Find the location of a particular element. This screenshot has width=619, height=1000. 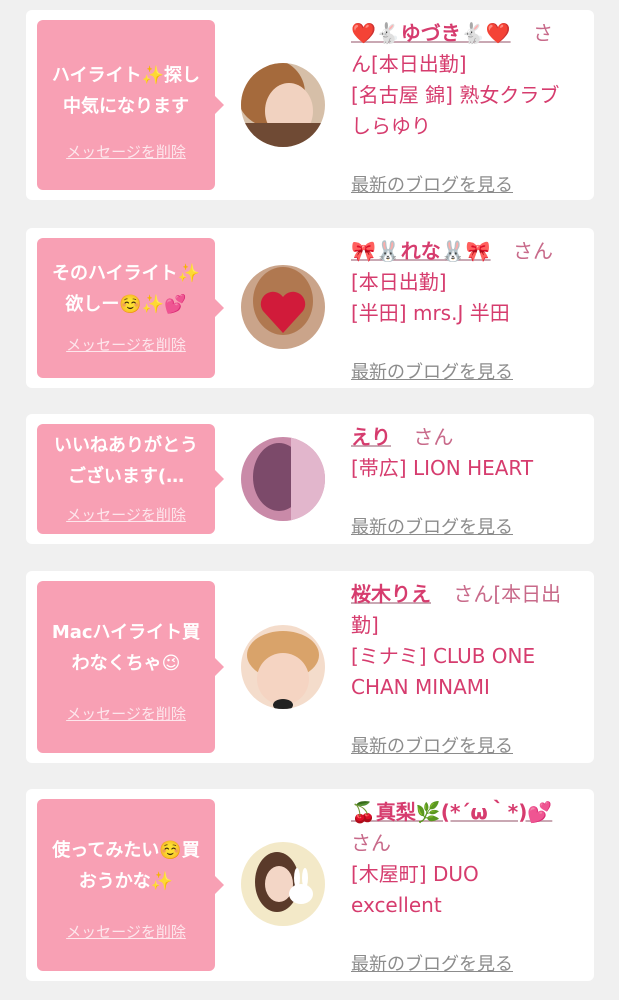

status-text: ん[本日出勤] is located at coordinates (409, 64).